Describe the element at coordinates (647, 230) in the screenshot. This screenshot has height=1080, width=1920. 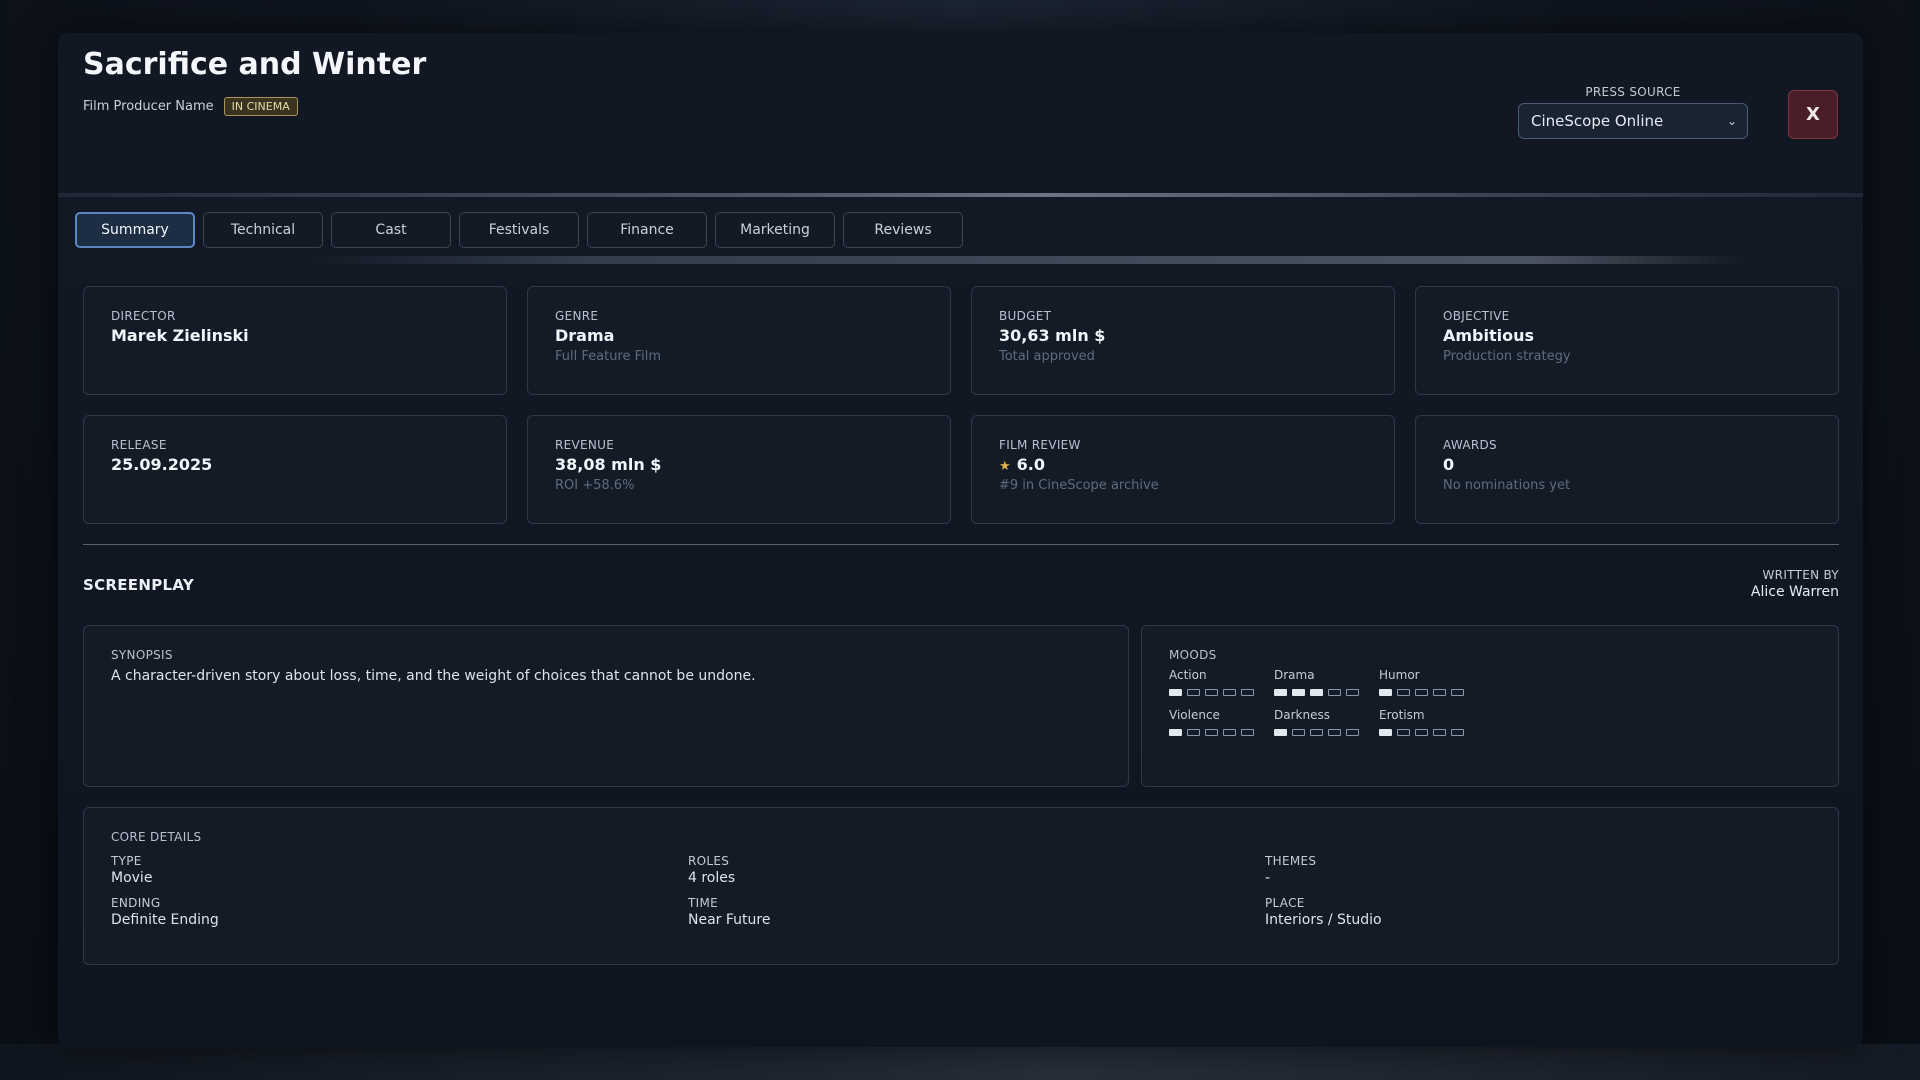
I see `tab-finance: Finance` at that location.